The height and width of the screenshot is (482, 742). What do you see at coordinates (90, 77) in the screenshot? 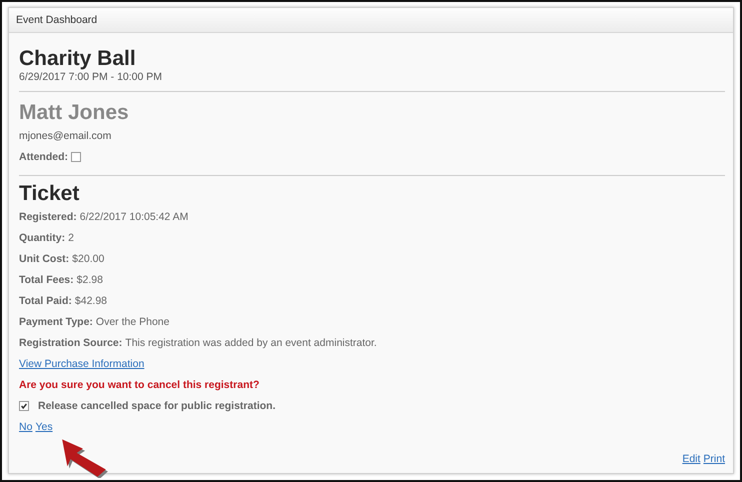
I see `event-time: 6/29/2017 7:00 PM - 10:00 PM` at bounding box center [90, 77].